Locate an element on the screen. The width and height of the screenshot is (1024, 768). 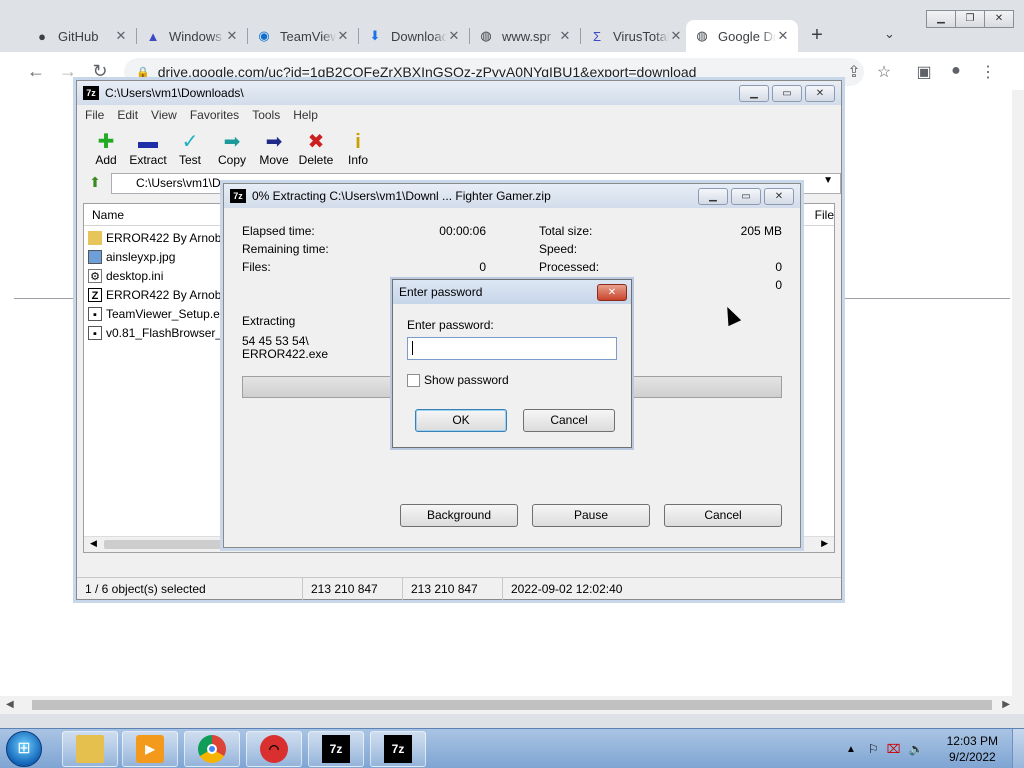
tab-spr: ◍ www.spr ✕ is located at coordinates (525, 36).